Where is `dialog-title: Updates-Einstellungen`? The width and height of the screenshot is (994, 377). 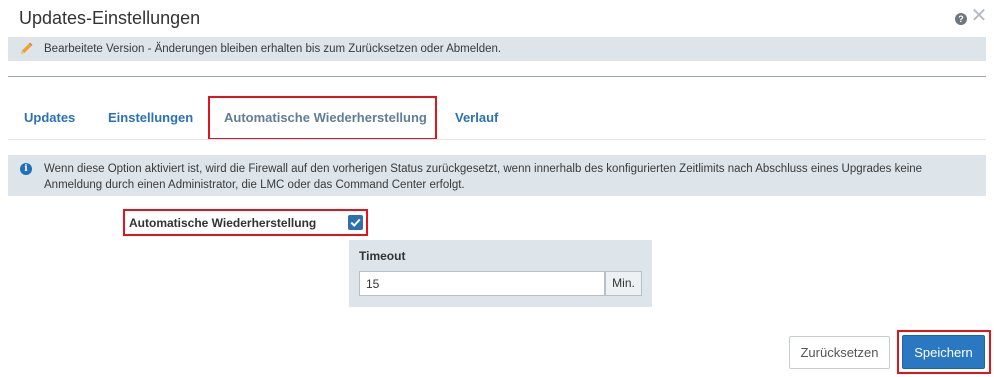
dialog-title: Updates-Einstellungen is located at coordinates (110, 18).